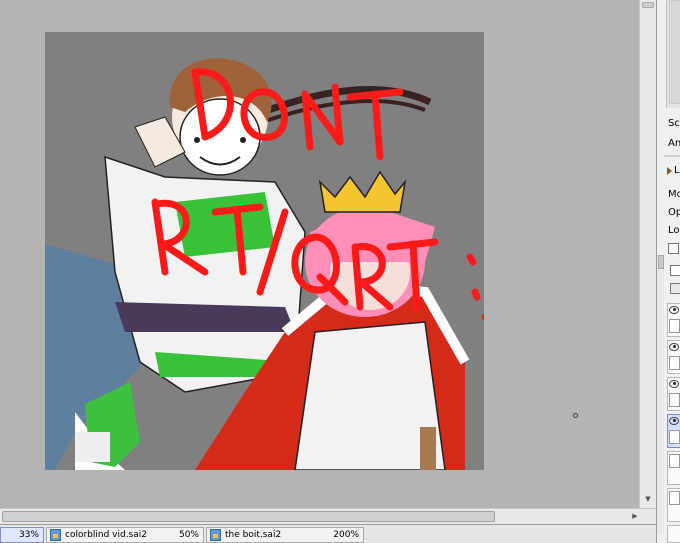 The image size is (680, 543). What do you see at coordinates (660, 395) in the screenshot?
I see `layer-list-scrollbar` at bounding box center [660, 395].